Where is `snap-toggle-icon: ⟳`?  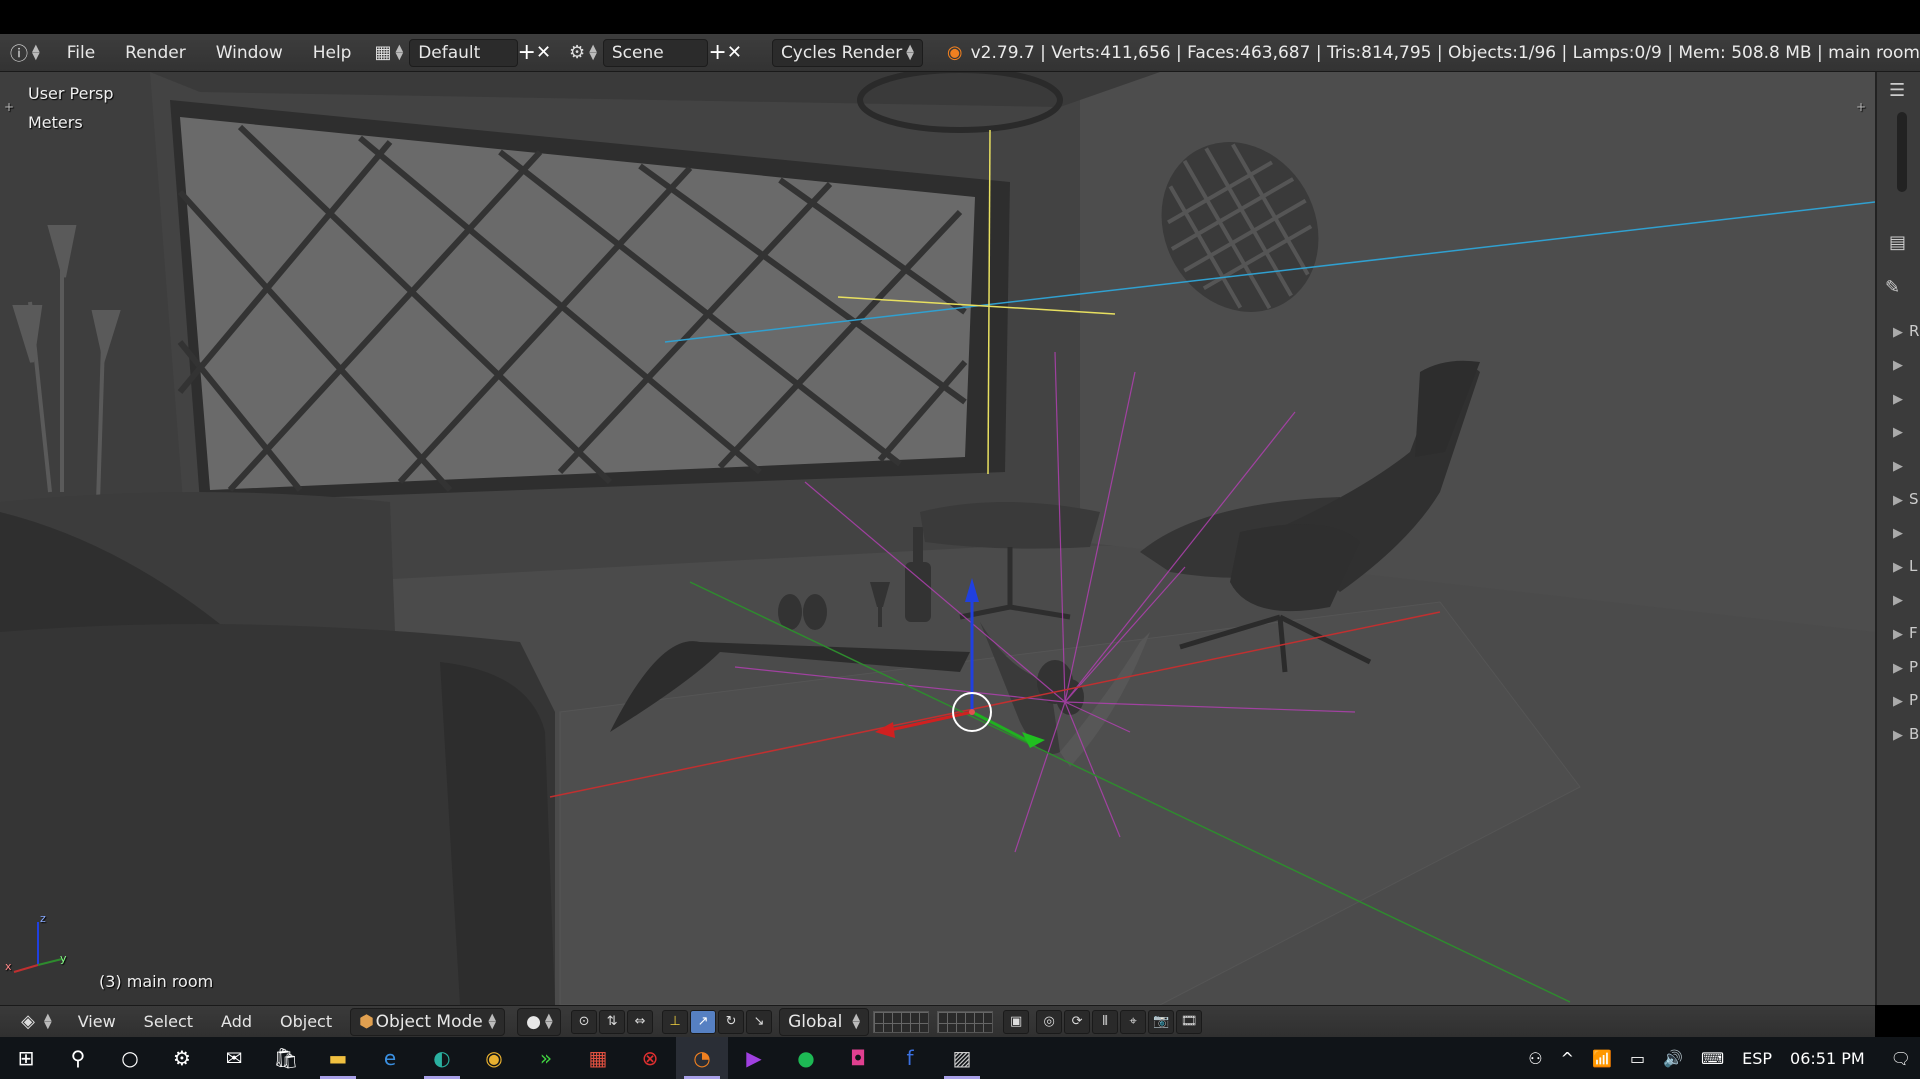
snap-toggle-icon: ⟳ is located at coordinates (1077, 1021).